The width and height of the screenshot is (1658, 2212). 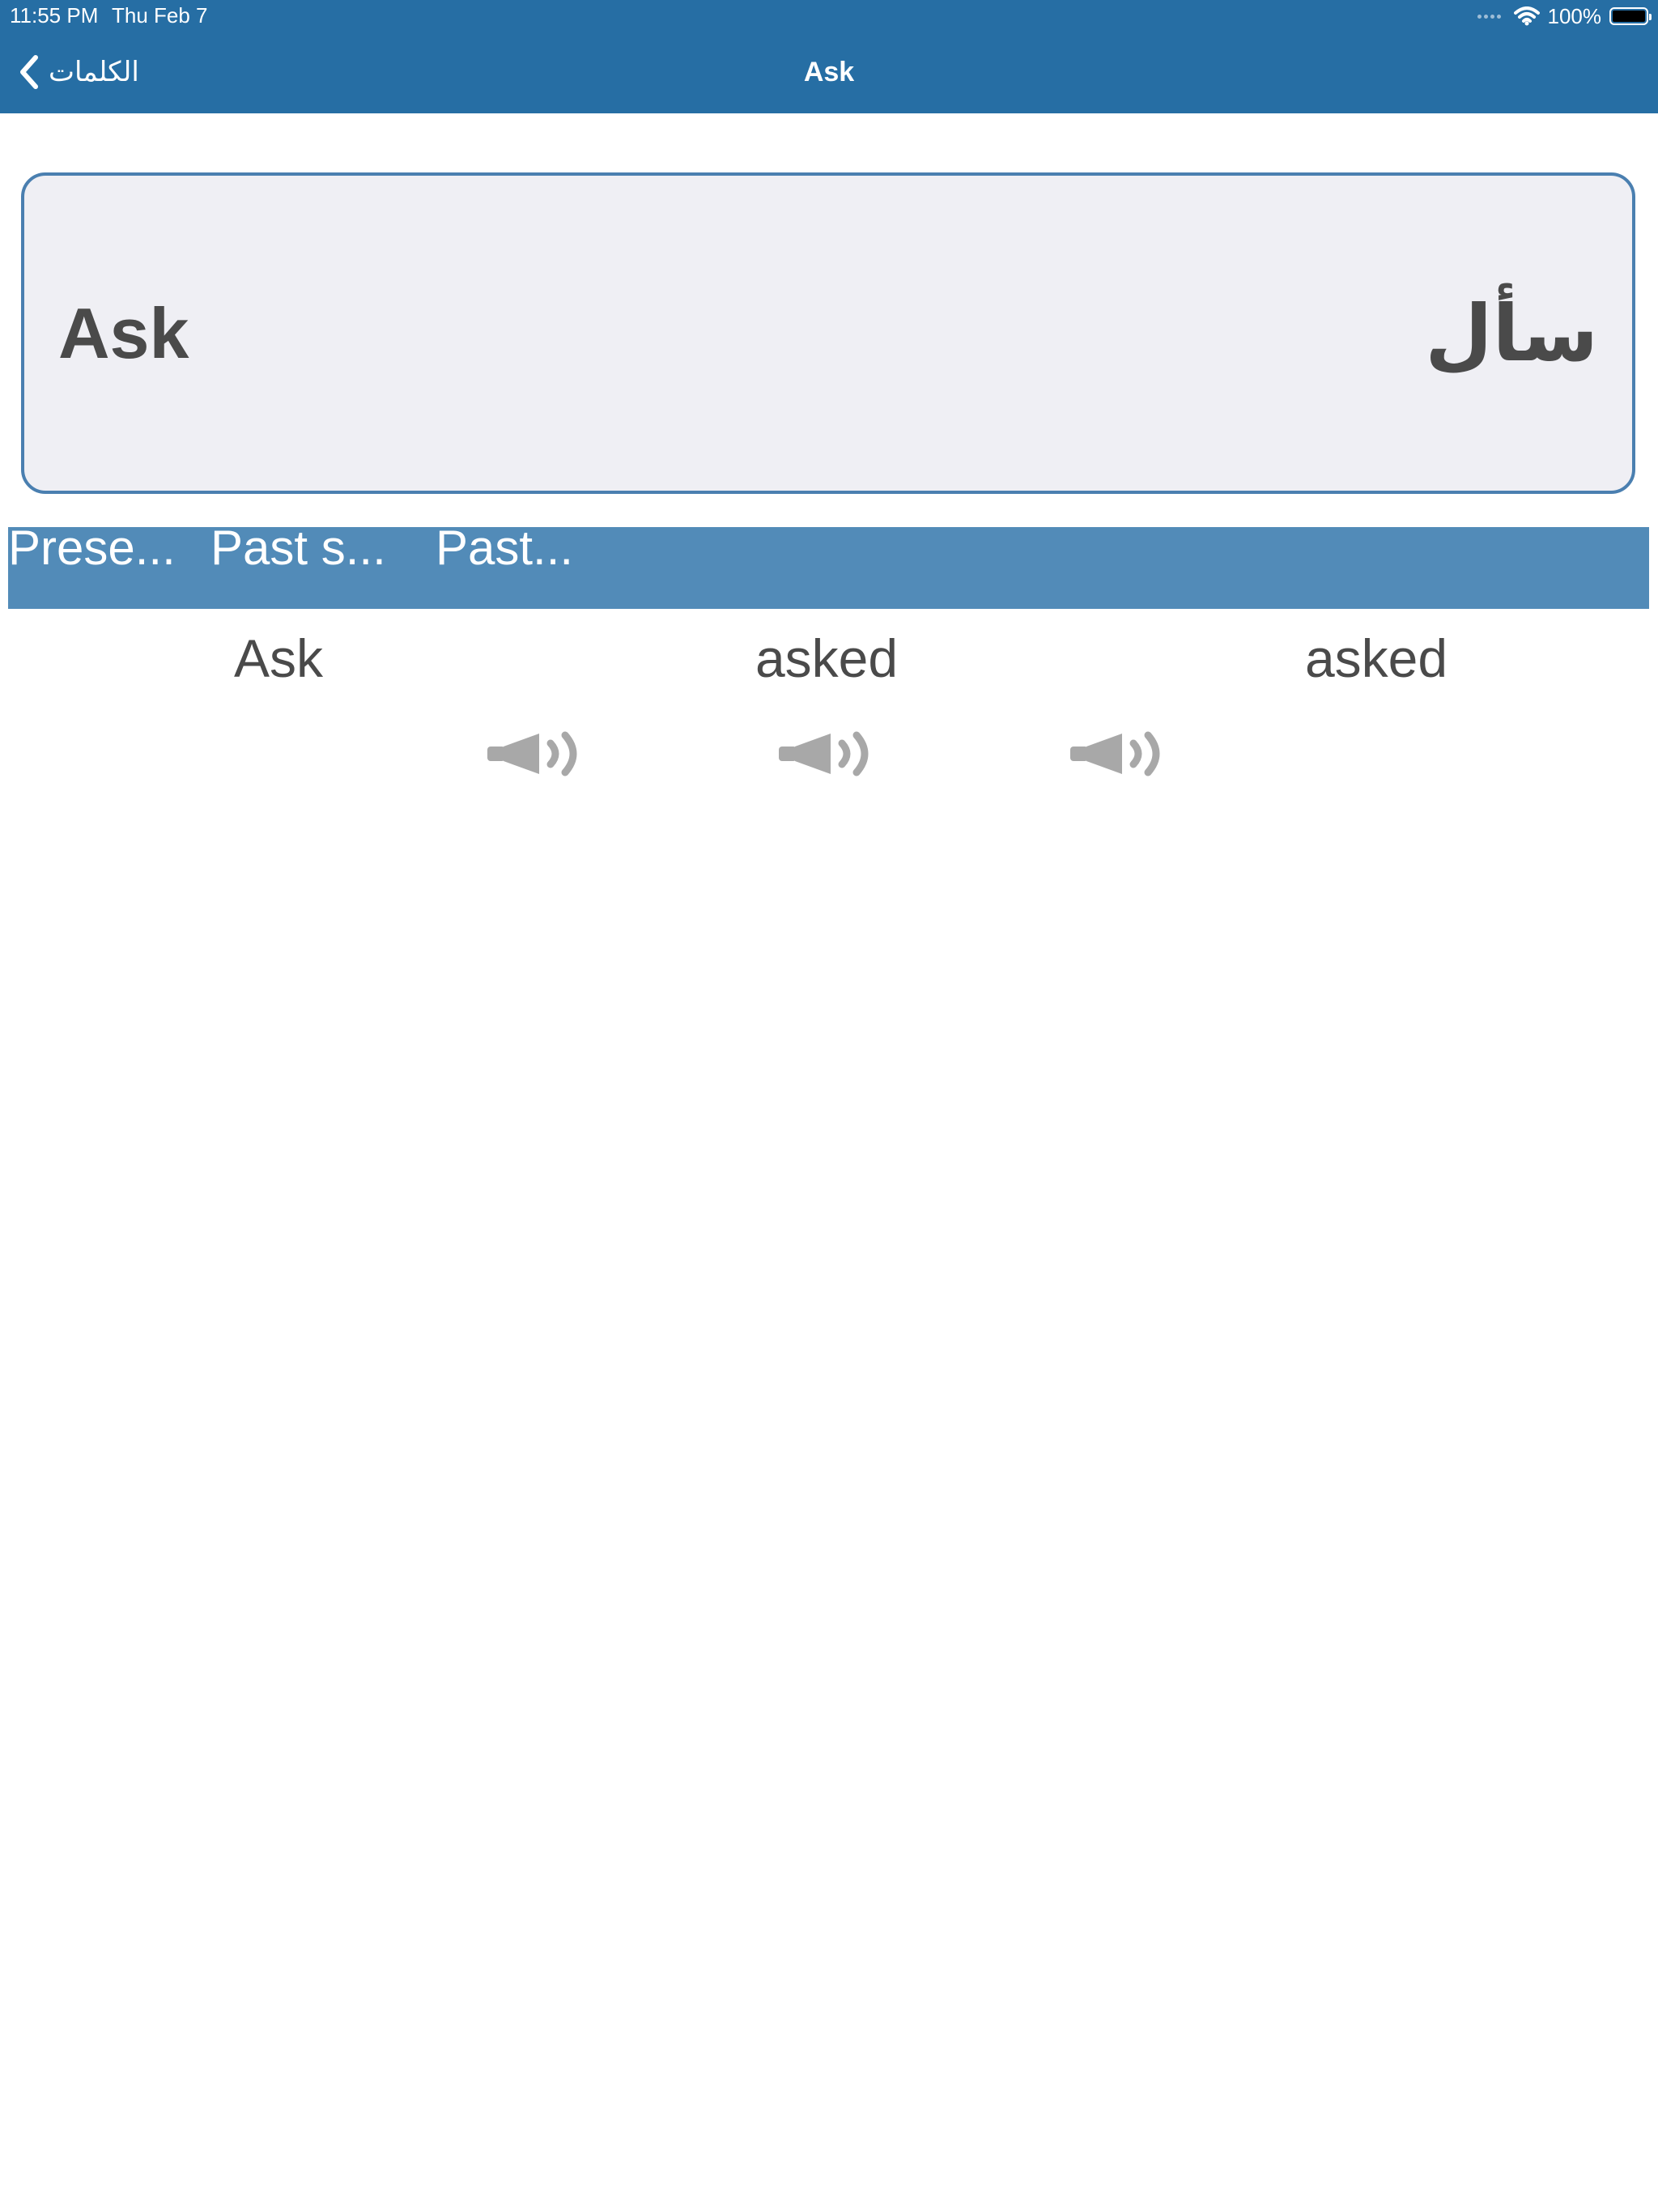 What do you see at coordinates (829, 72) in the screenshot?
I see `page-title: Ask` at bounding box center [829, 72].